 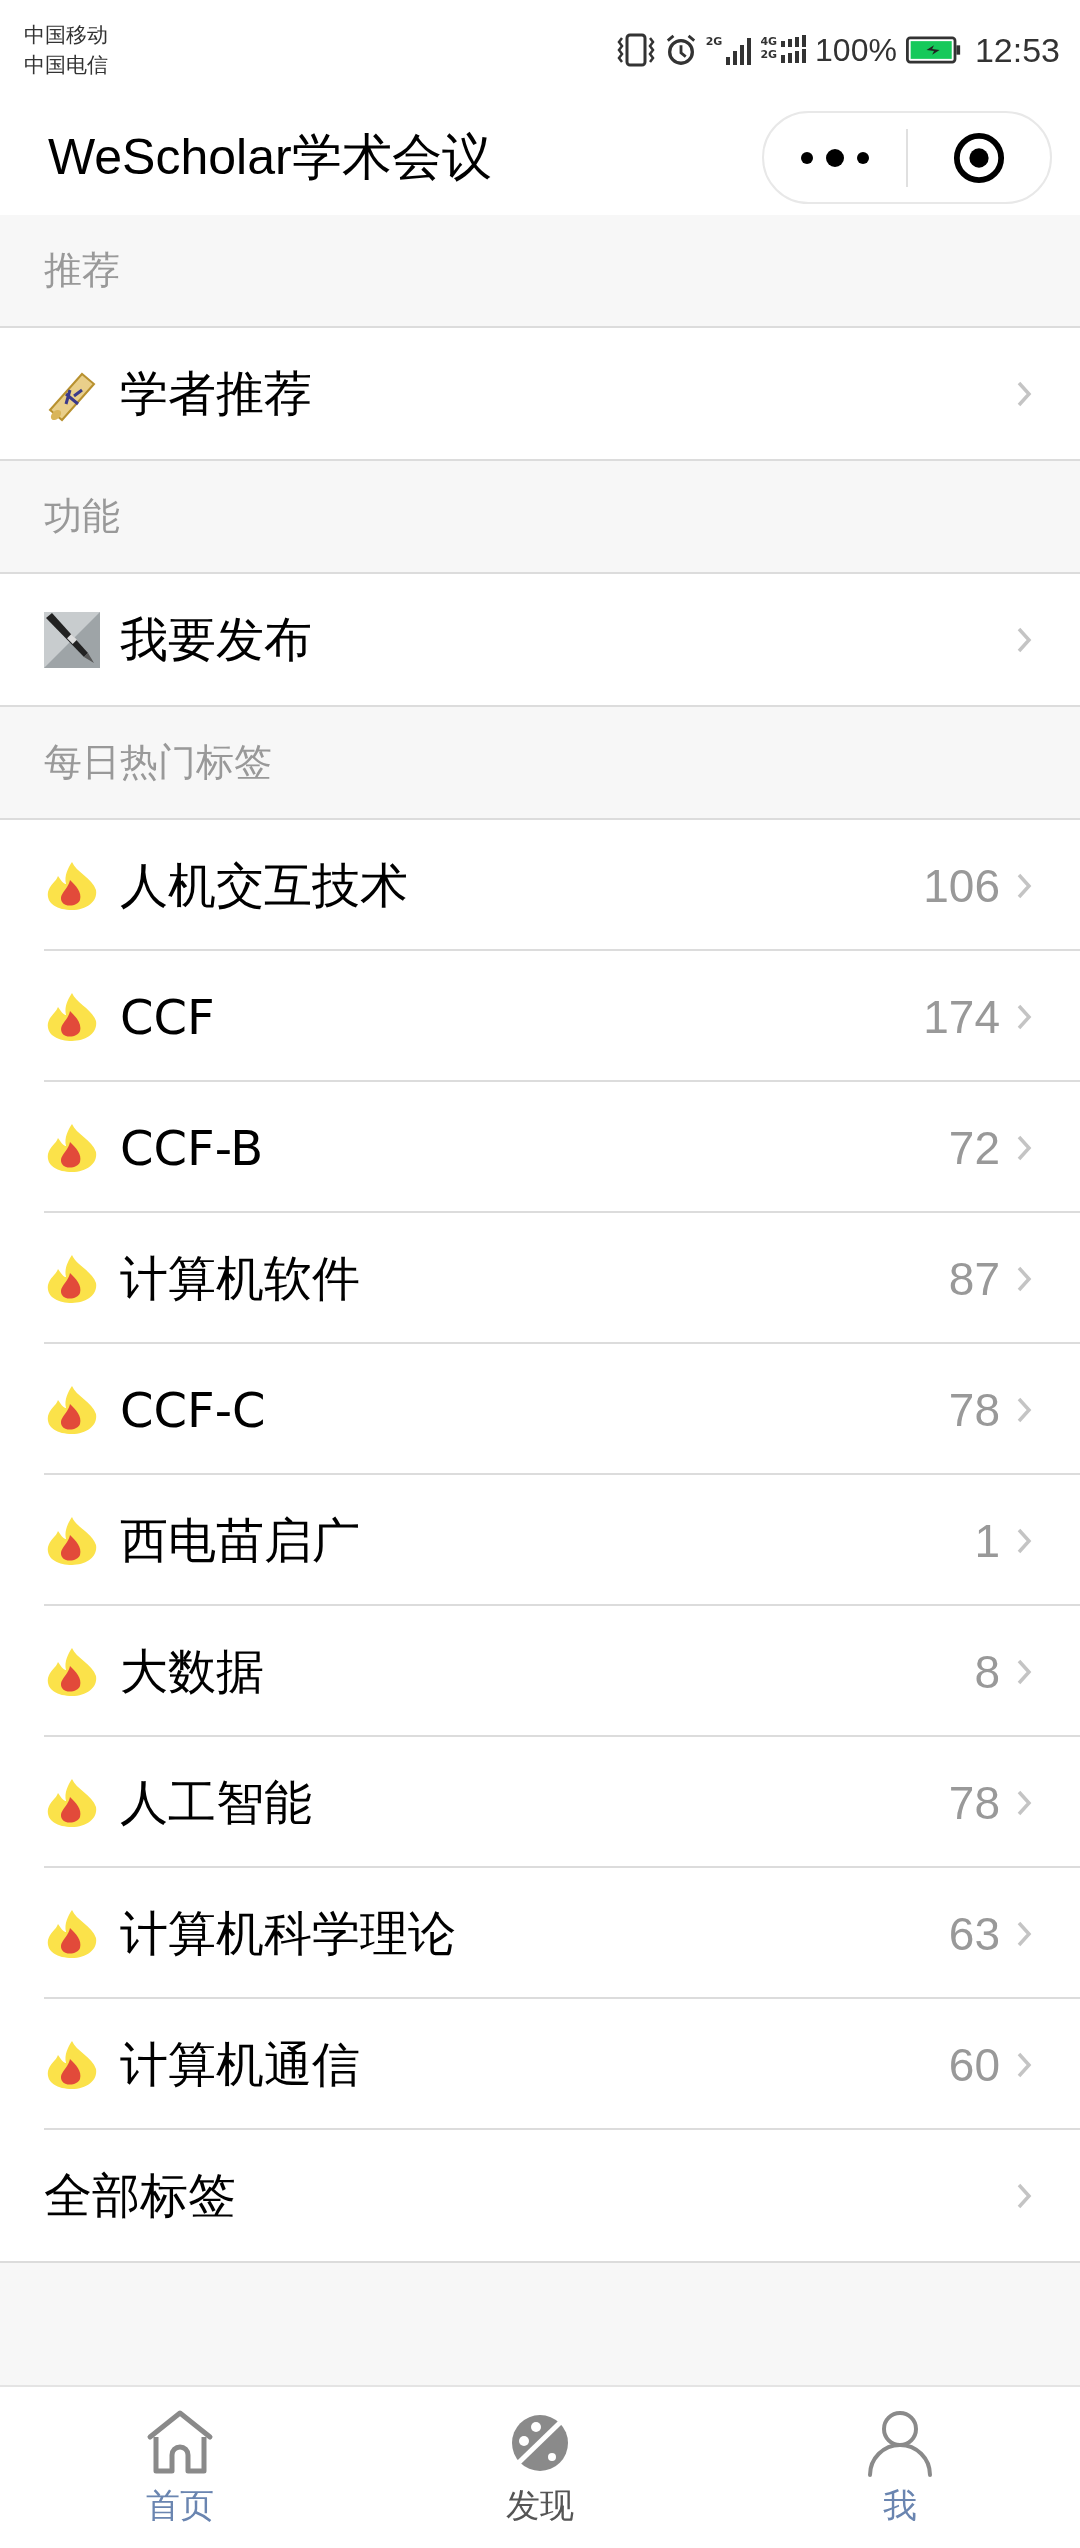 I want to click on list-item: 西电苗启广 1, so click(x=540, y=1540).